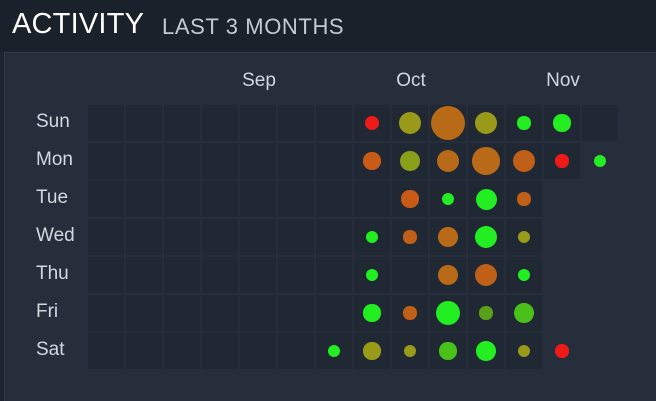 The width and height of the screenshot is (656, 401). Describe the element at coordinates (78, 24) in the screenshot. I see `page-title: ACTIVITY` at that location.